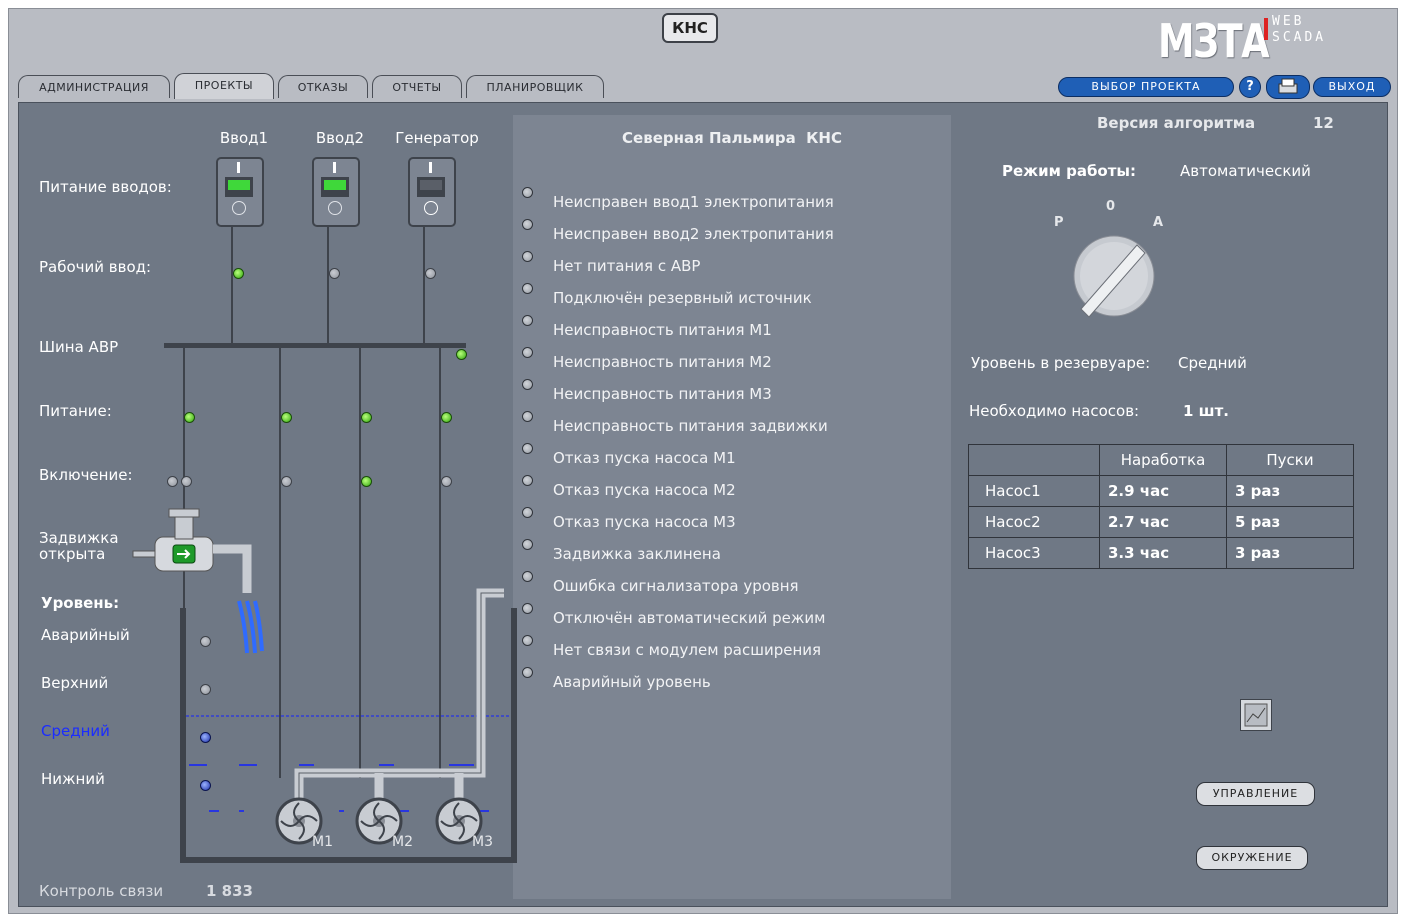 This screenshot has height=917, width=1401. I want to click on supply-led-m2, so click(366, 417).